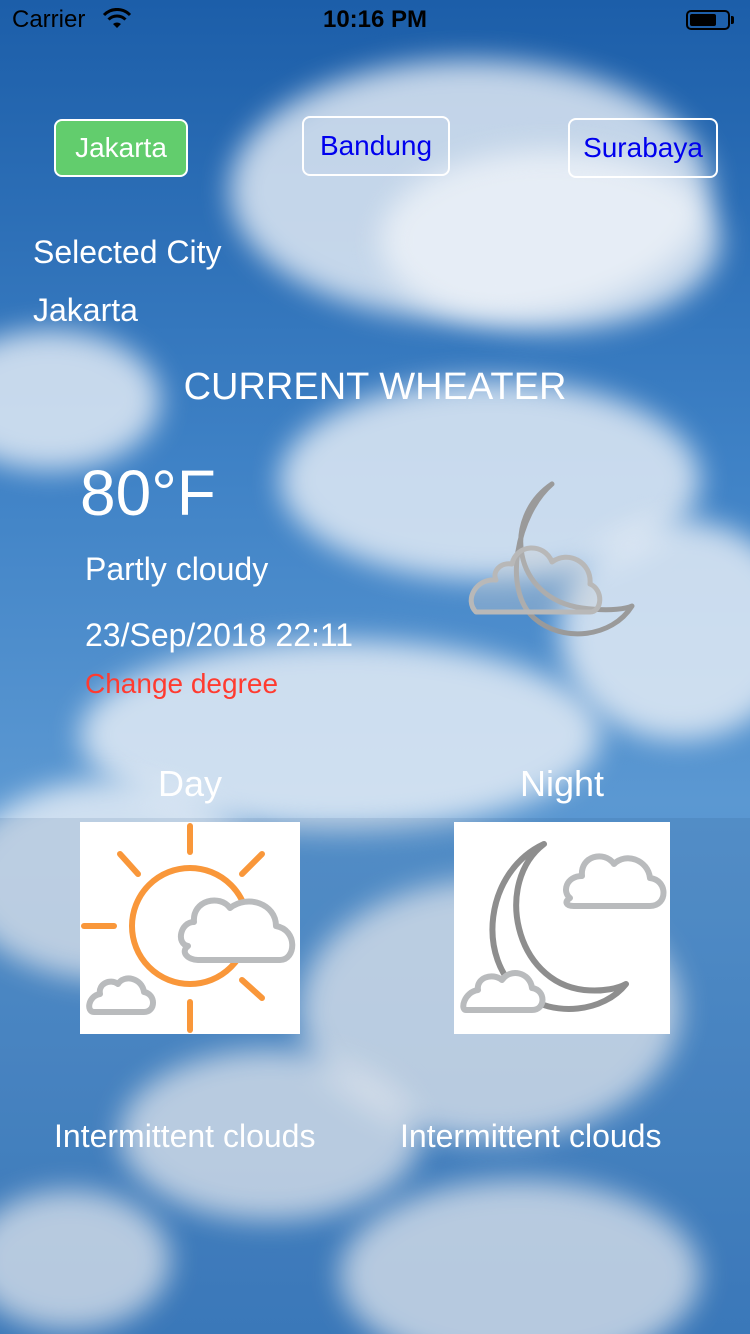 This screenshot has width=750, height=1334. I want to click on city-button-surabaya: Surabaya, so click(643, 148).